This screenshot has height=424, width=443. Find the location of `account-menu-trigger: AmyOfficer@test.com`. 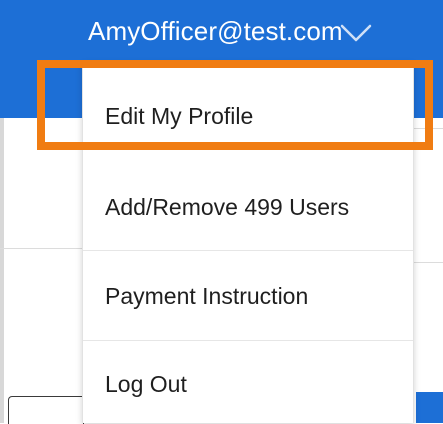

account-menu-trigger: AmyOfficer@test.com is located at coordinates (251, 31).